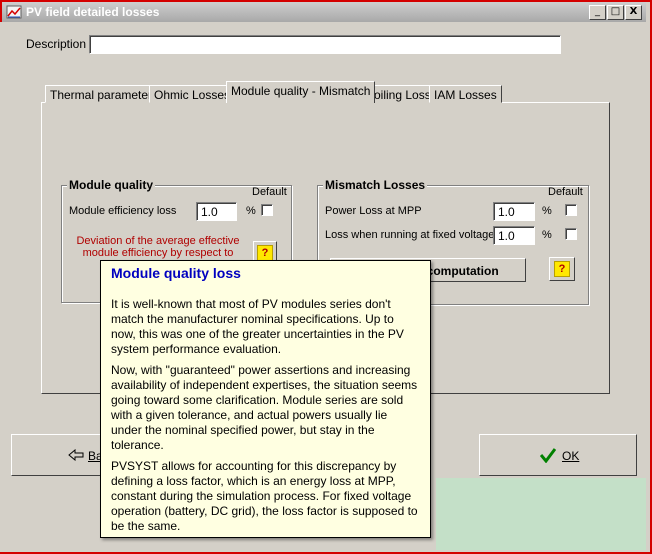  I want to click on module-quality-default-checkbox, so click(267, 210).